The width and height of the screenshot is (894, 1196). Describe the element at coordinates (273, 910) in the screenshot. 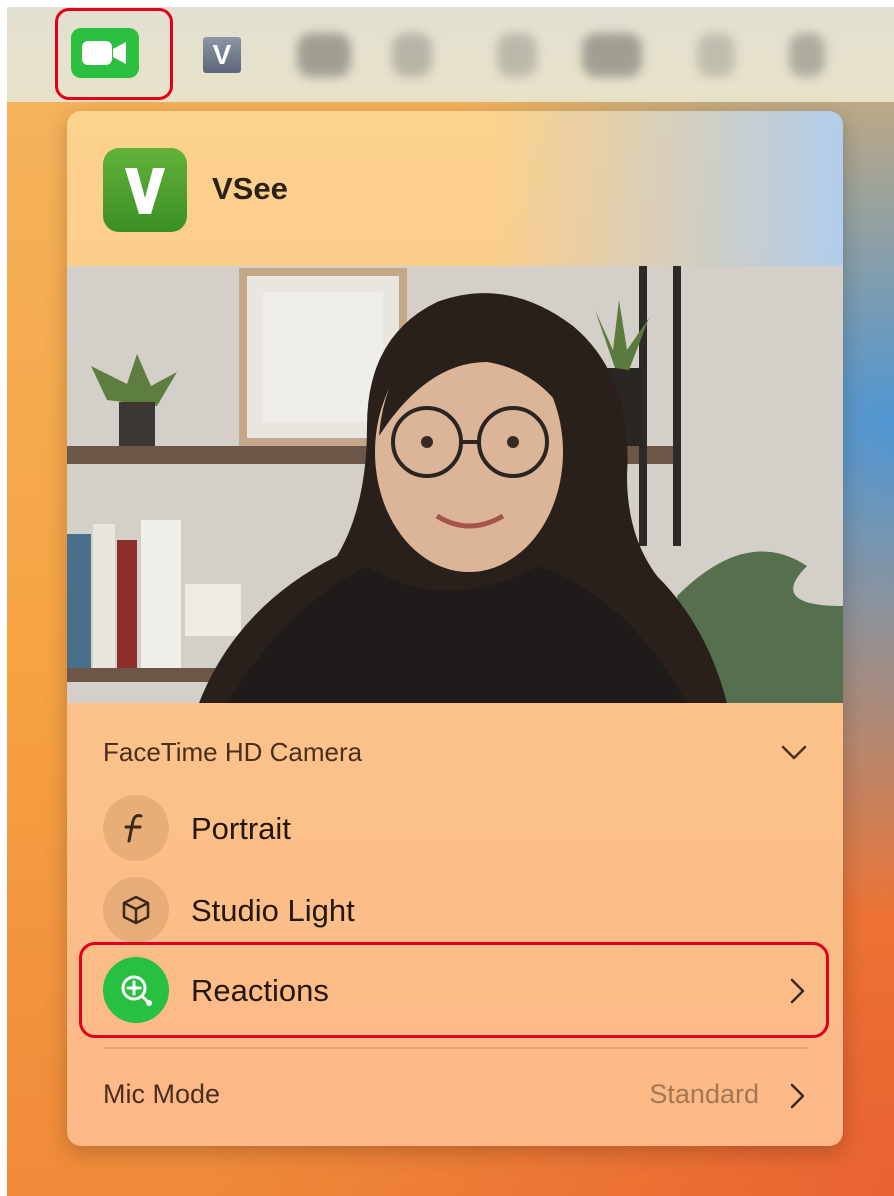

I see `studio-light-label: Studio Light` at that location.